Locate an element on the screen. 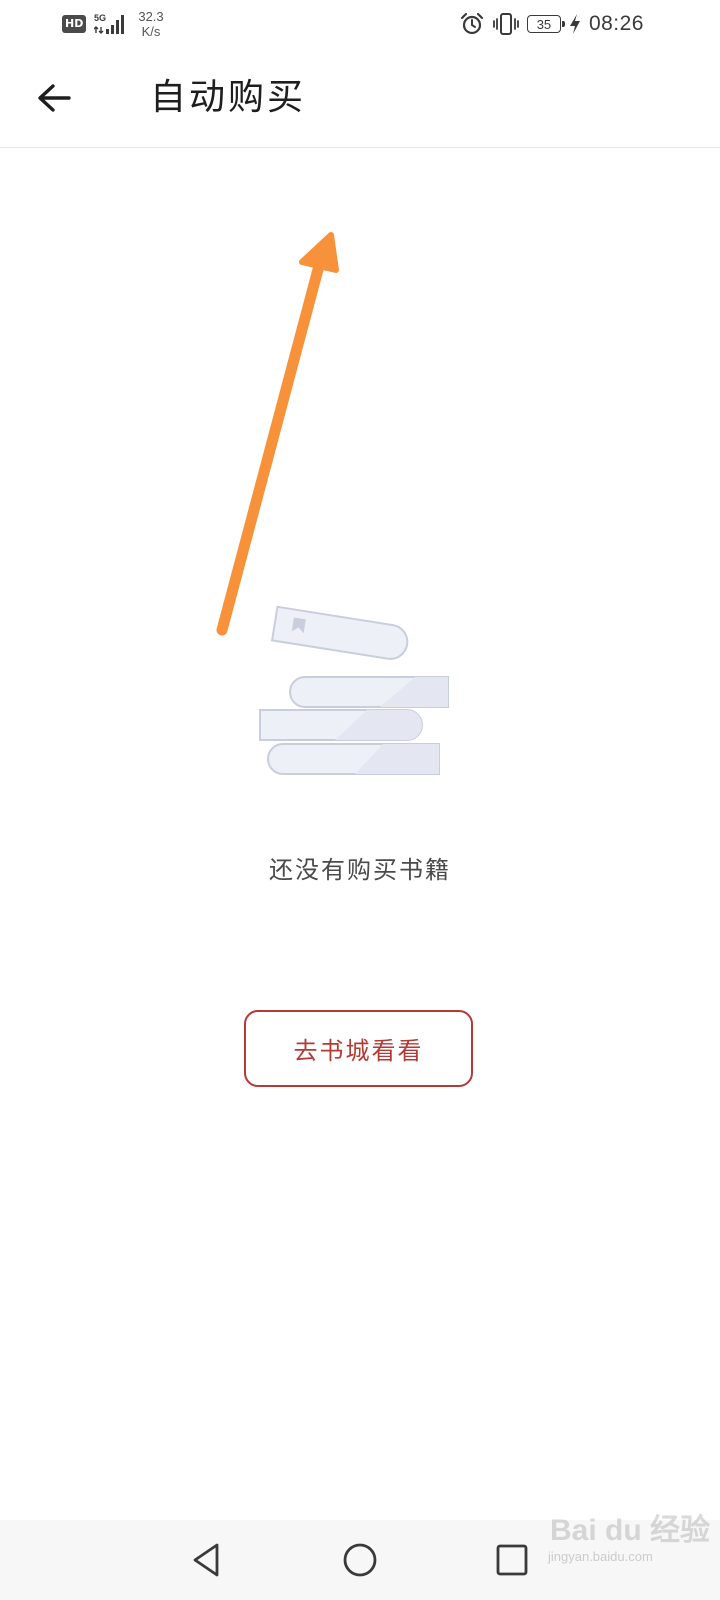 The width and height of the screenshot is (720, 1600). navigation-bar is located at coordinates (360, 1560).